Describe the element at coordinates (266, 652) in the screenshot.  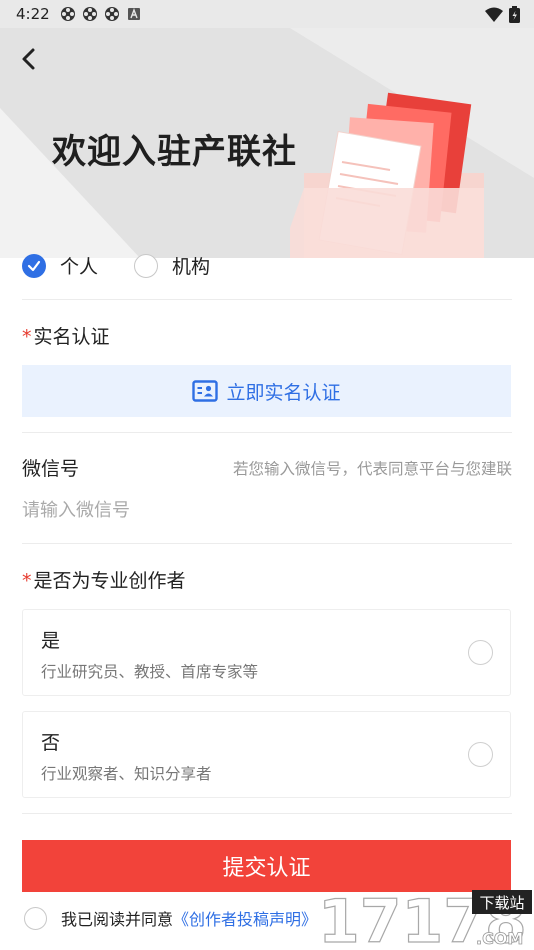
I see `creator-option-yes: 是 行业研究员、教授、首席专家等` at that location.